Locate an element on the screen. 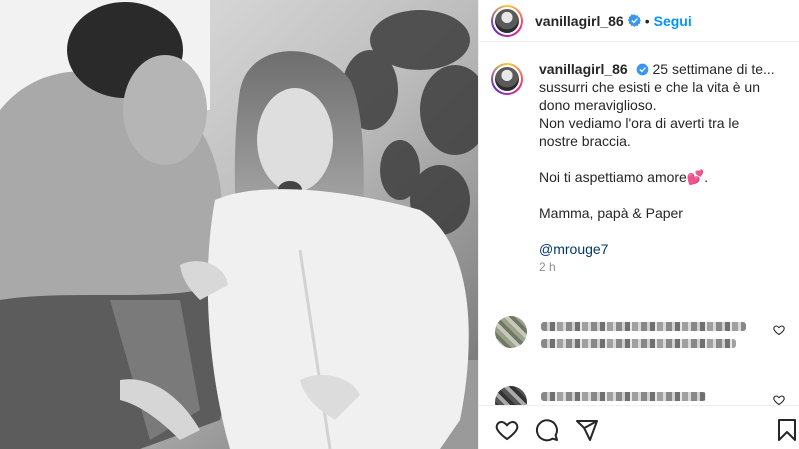 The image size is (799, 449). mention-link: @mrouge7 is located at coordinates (573, 249).